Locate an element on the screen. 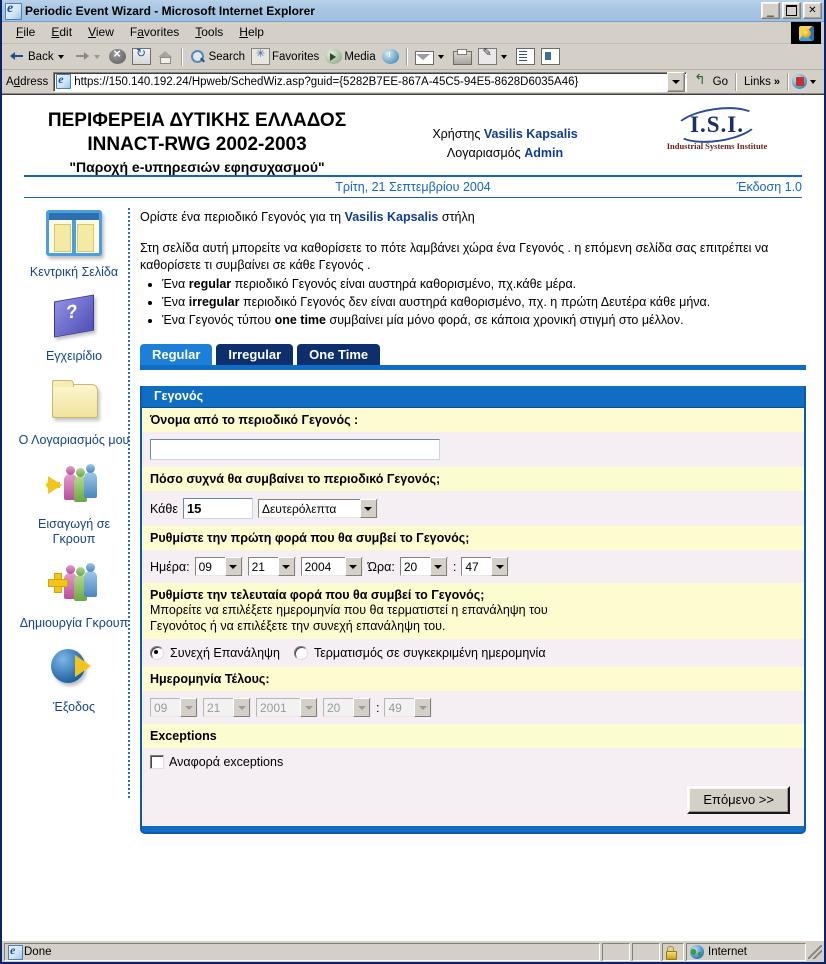 Image resolution: width=826 pixels, height=964 pixels. go-button: Go is located at coordinates (711, 82).